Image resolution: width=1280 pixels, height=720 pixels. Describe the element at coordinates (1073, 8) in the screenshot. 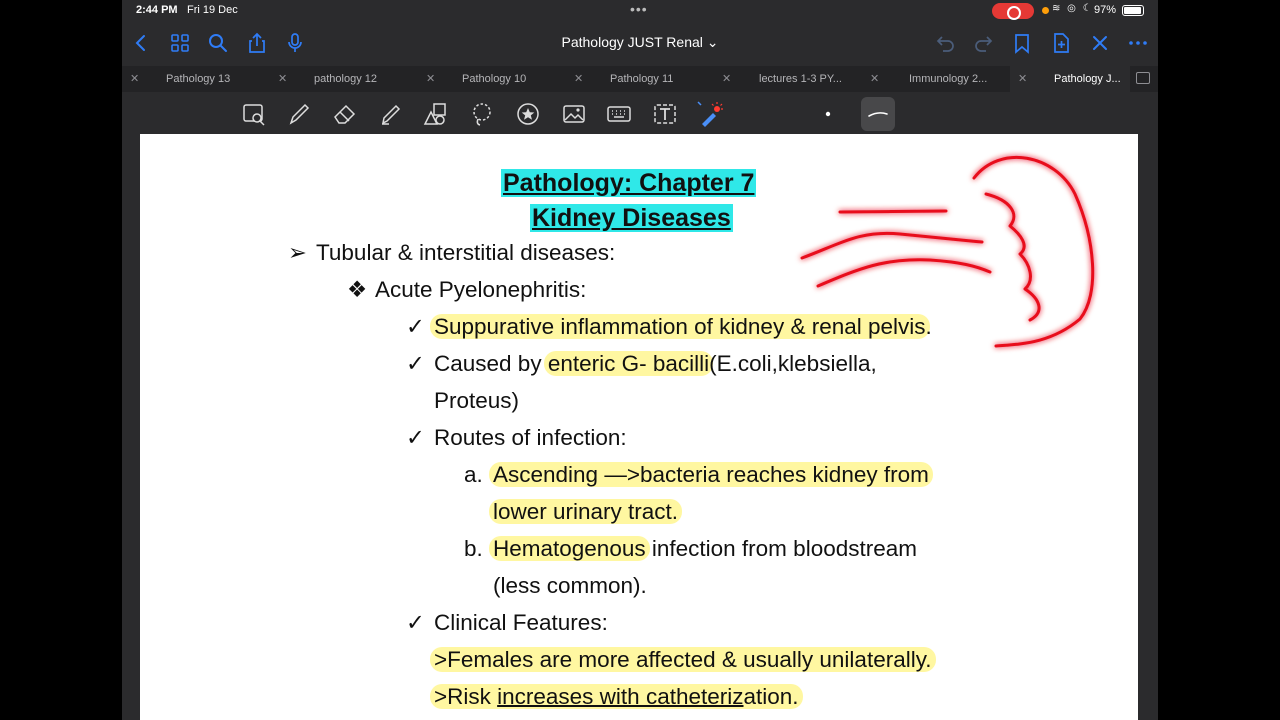

I see `wifi-icon: ≋ ◎ ☾` at that location.